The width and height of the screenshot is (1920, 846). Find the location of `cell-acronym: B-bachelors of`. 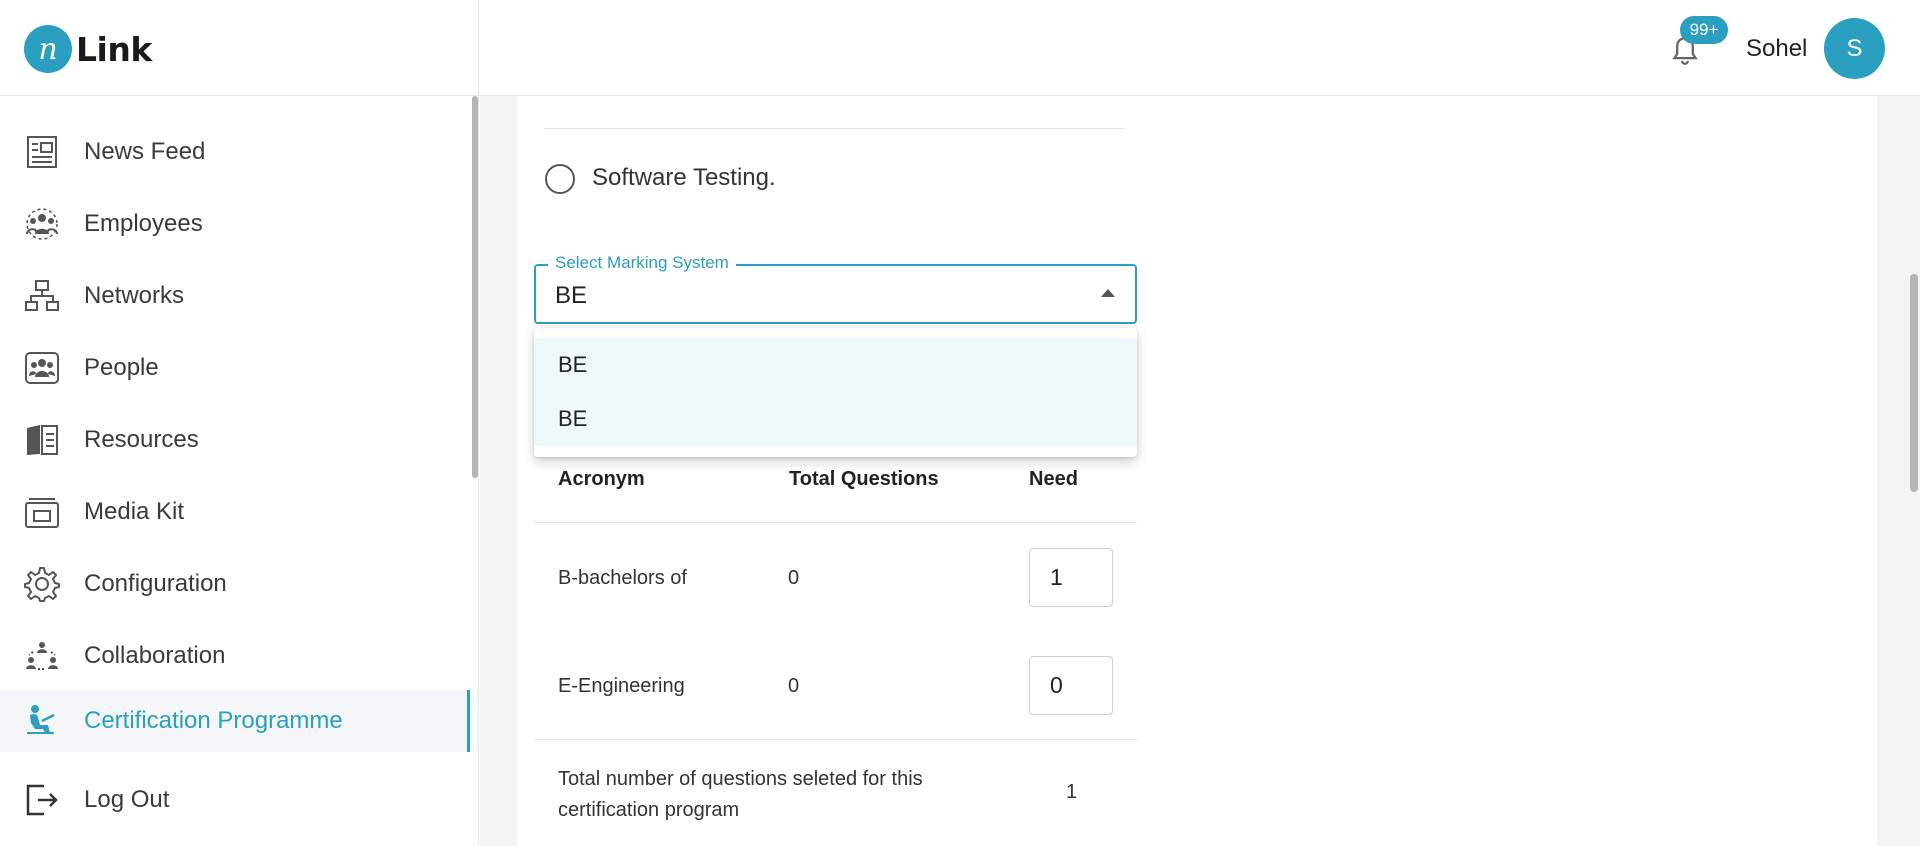

cell-acronym: B-bachelors of is located at coordinates (622, 578).